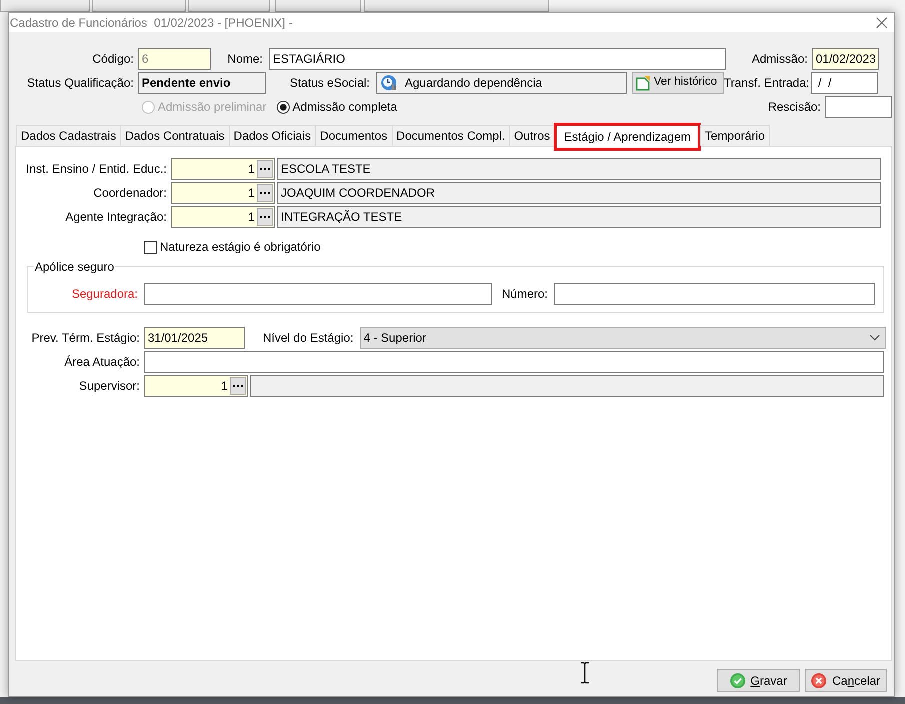 Image resolution: width=905 pixels, height=704 pixels. Describe the element at coordinates (735, 135) in the screenshot. I see `tab: Temporário` at that location.